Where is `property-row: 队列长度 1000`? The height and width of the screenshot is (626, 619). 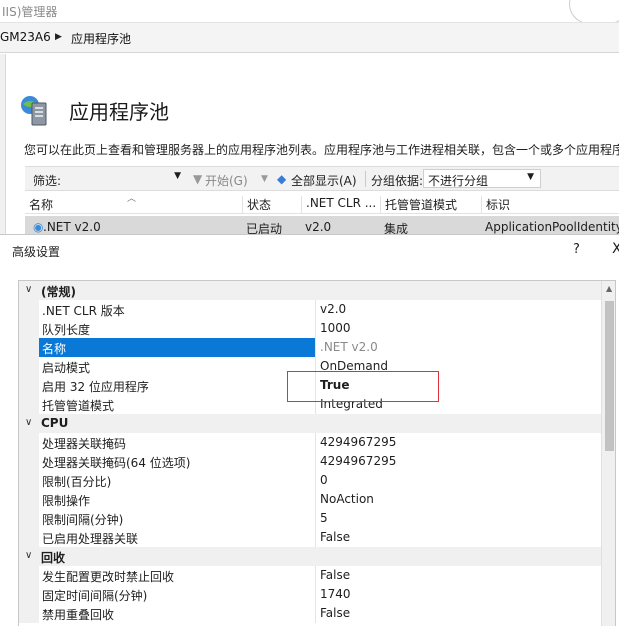
property-row: 队列长度 1000 is located at coordinates (310, 328).